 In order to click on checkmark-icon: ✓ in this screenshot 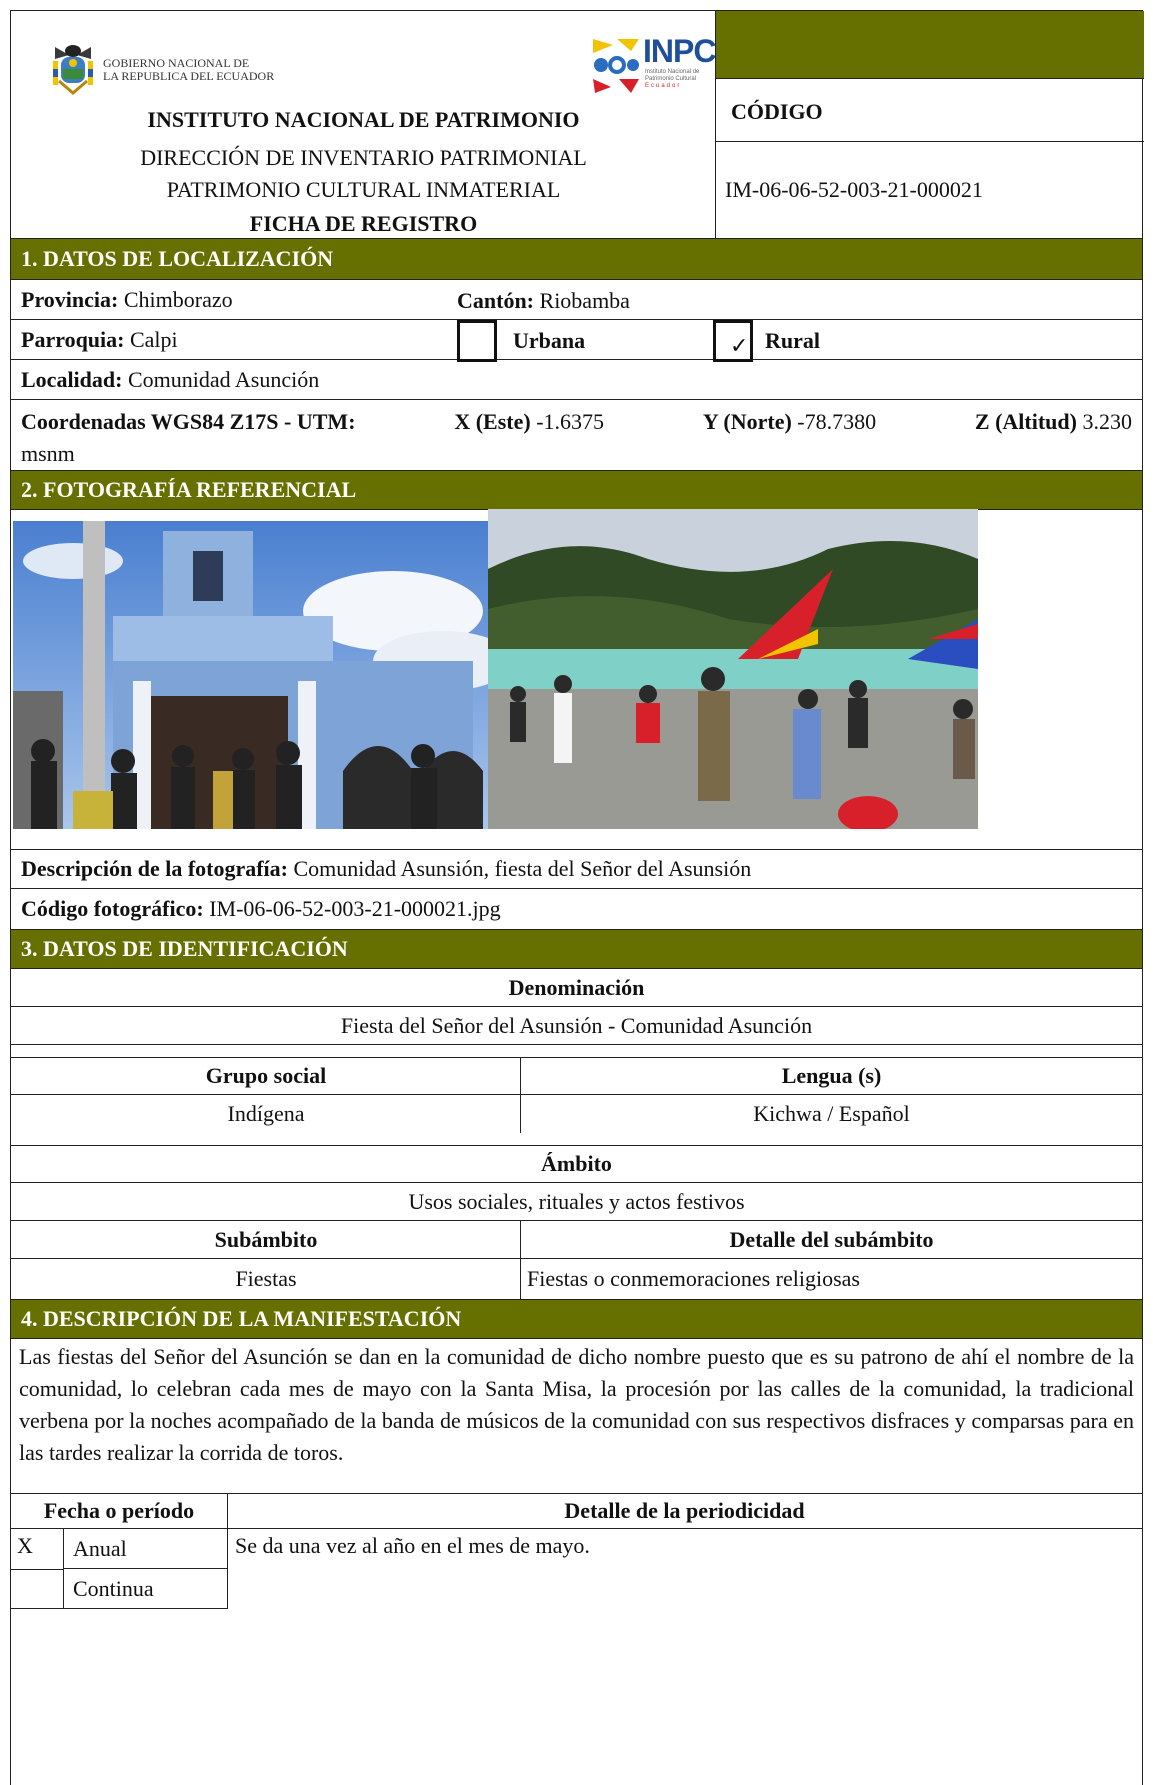, I will do `click(739, 345)`.